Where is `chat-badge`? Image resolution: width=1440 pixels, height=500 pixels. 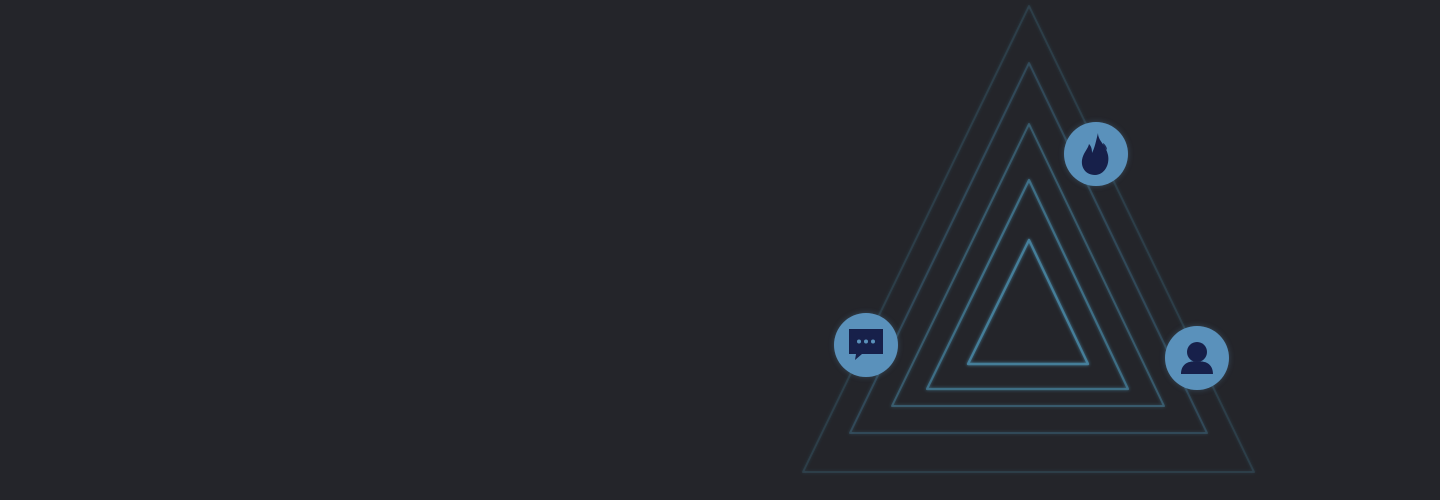 chat-badge is located at coordinates (866, 345).